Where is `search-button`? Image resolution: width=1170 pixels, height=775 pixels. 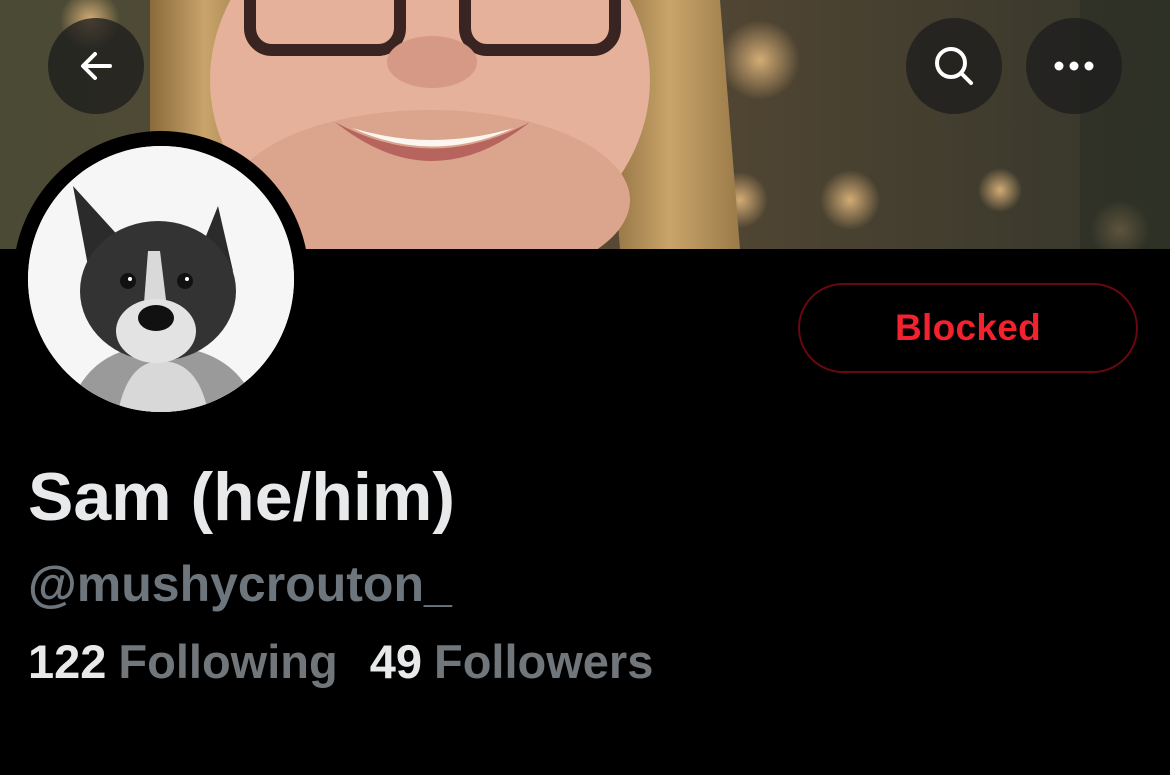 search-button is located at coordinates (954, 66).